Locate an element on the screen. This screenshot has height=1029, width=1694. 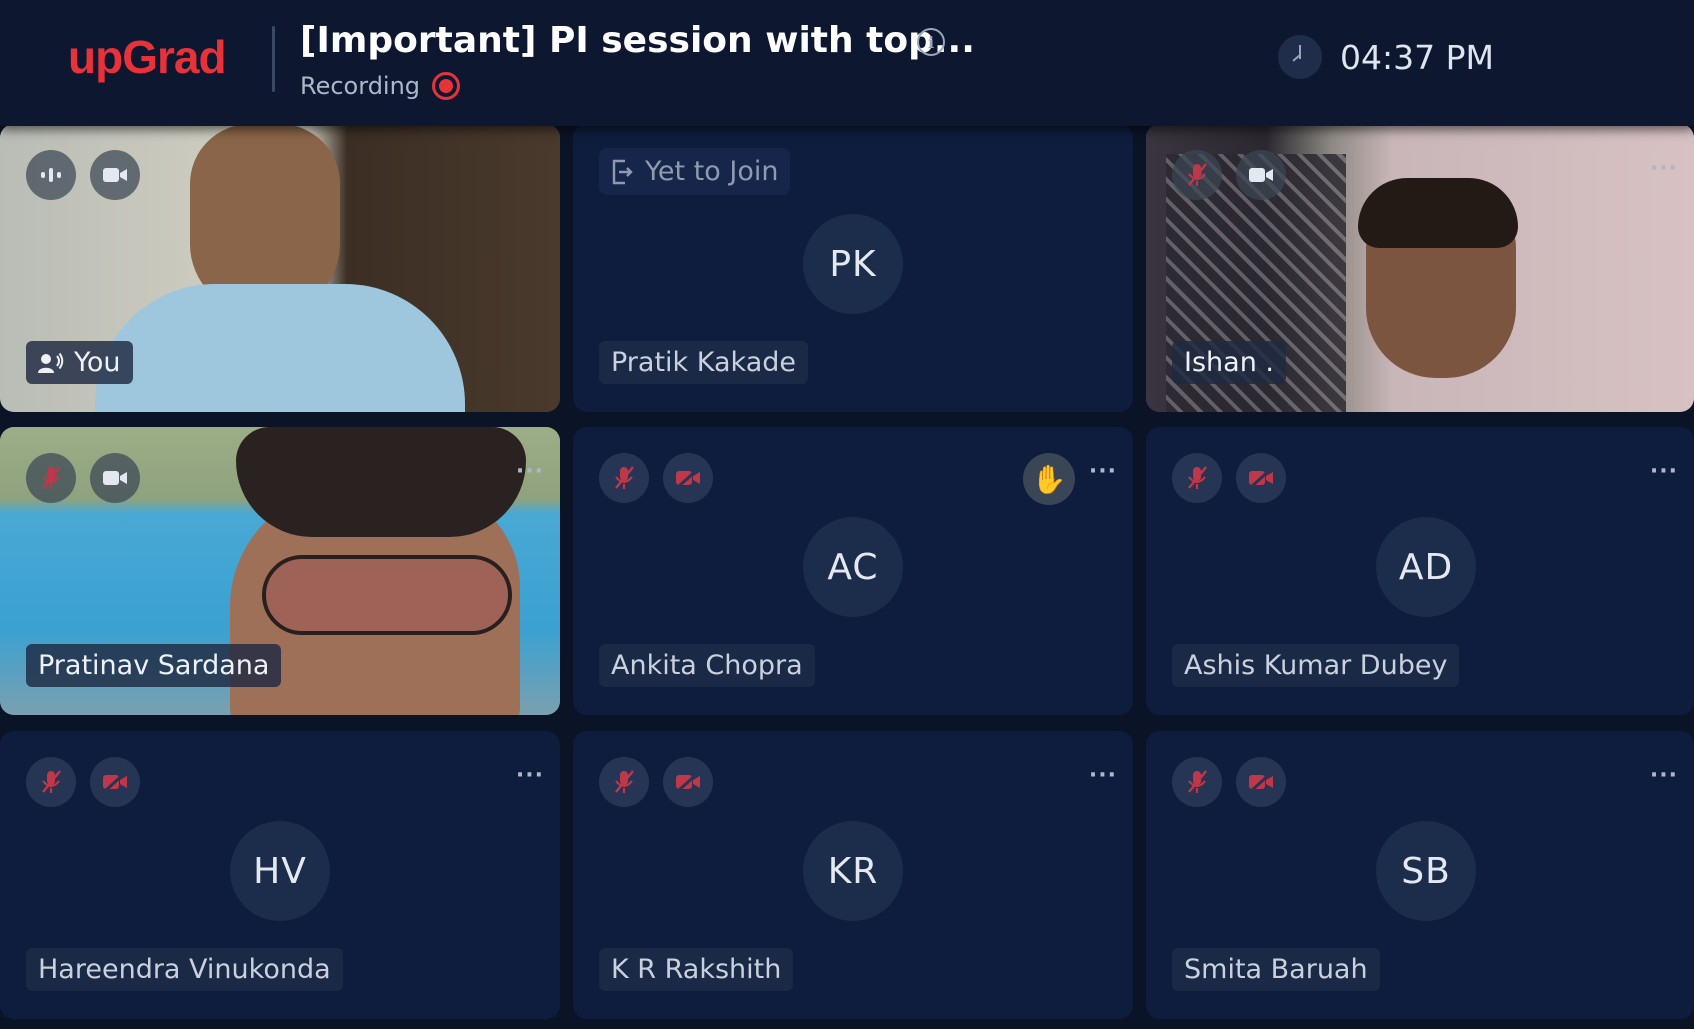
info-icon: i is located at coordinates (931, 42).